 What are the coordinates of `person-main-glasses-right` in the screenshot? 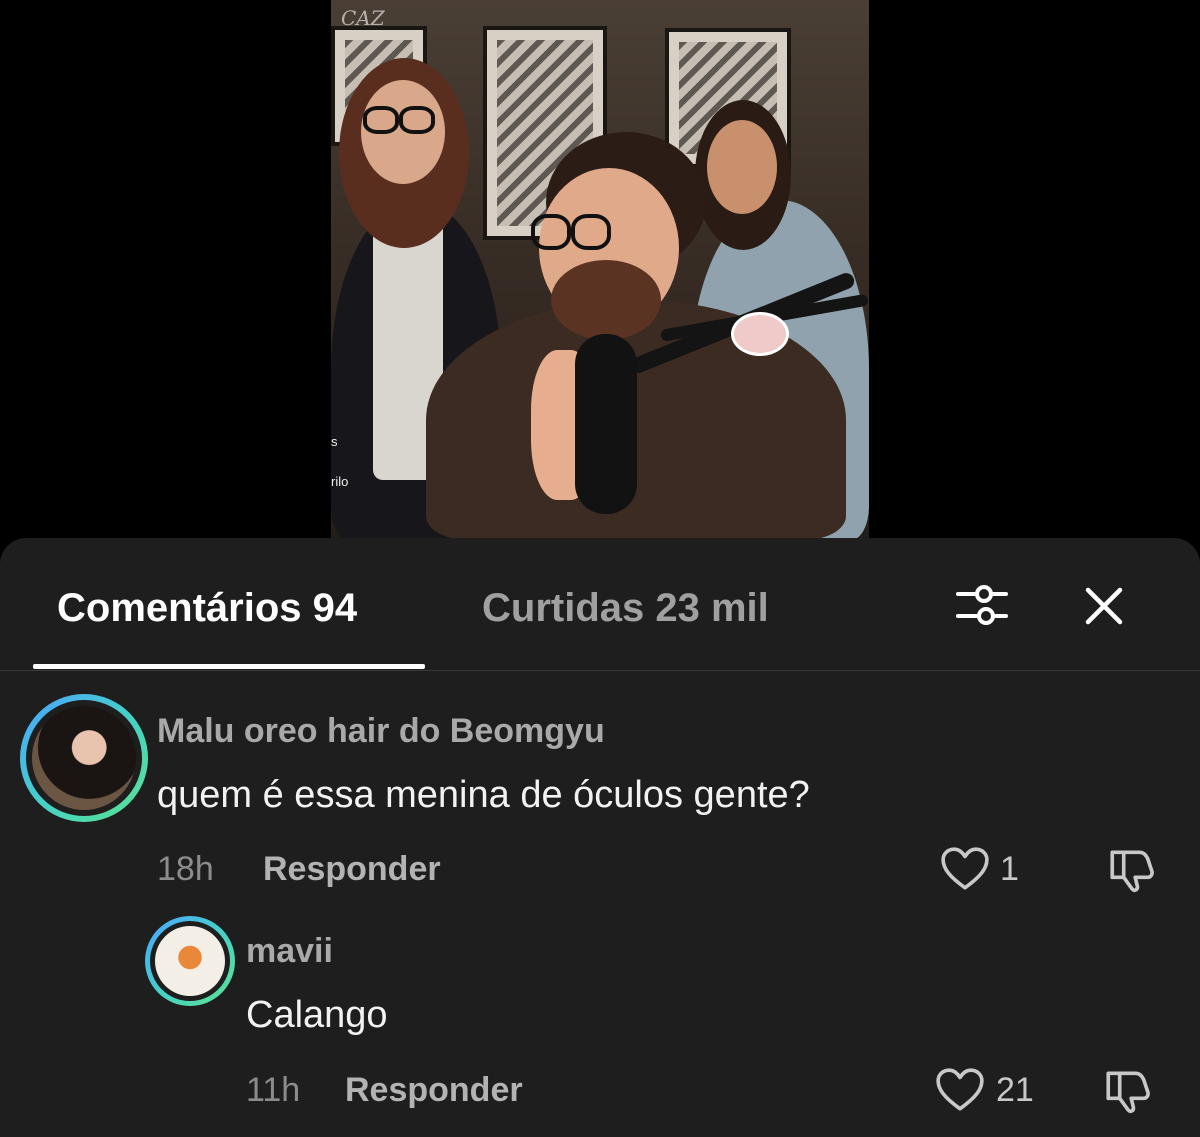 It's located at (591, 232).